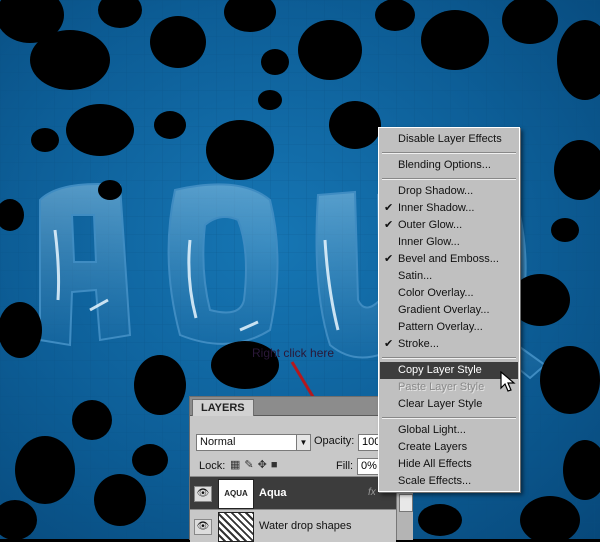  What do you see at coordinates (276, 465) in the screenshot?
I see `lock-all-icon: ■` at bounding box center [276, 465].